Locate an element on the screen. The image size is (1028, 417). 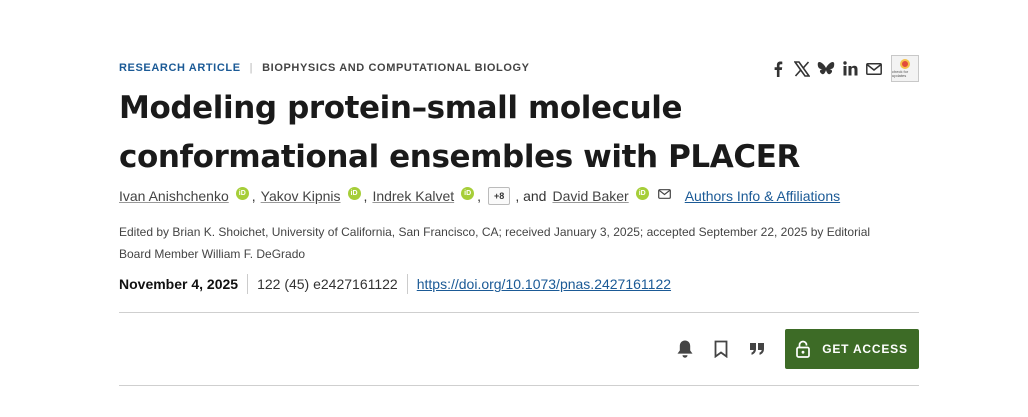
lock-icon is located at coordinates (803, 349).